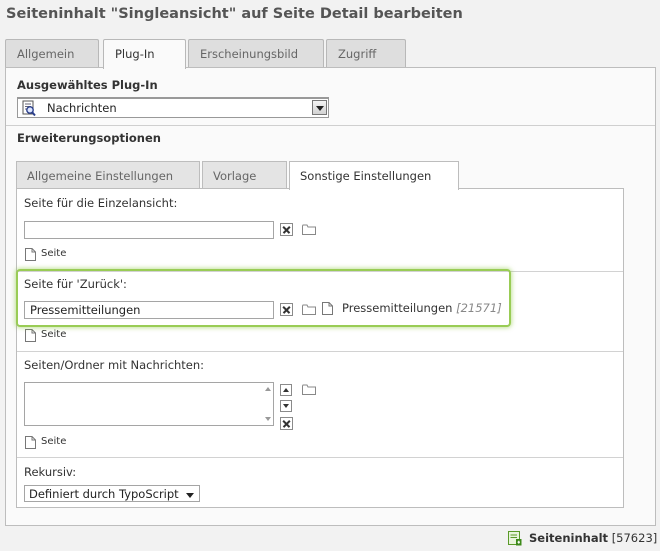  I want to click on scroll-up-icon, so click(268, 389).